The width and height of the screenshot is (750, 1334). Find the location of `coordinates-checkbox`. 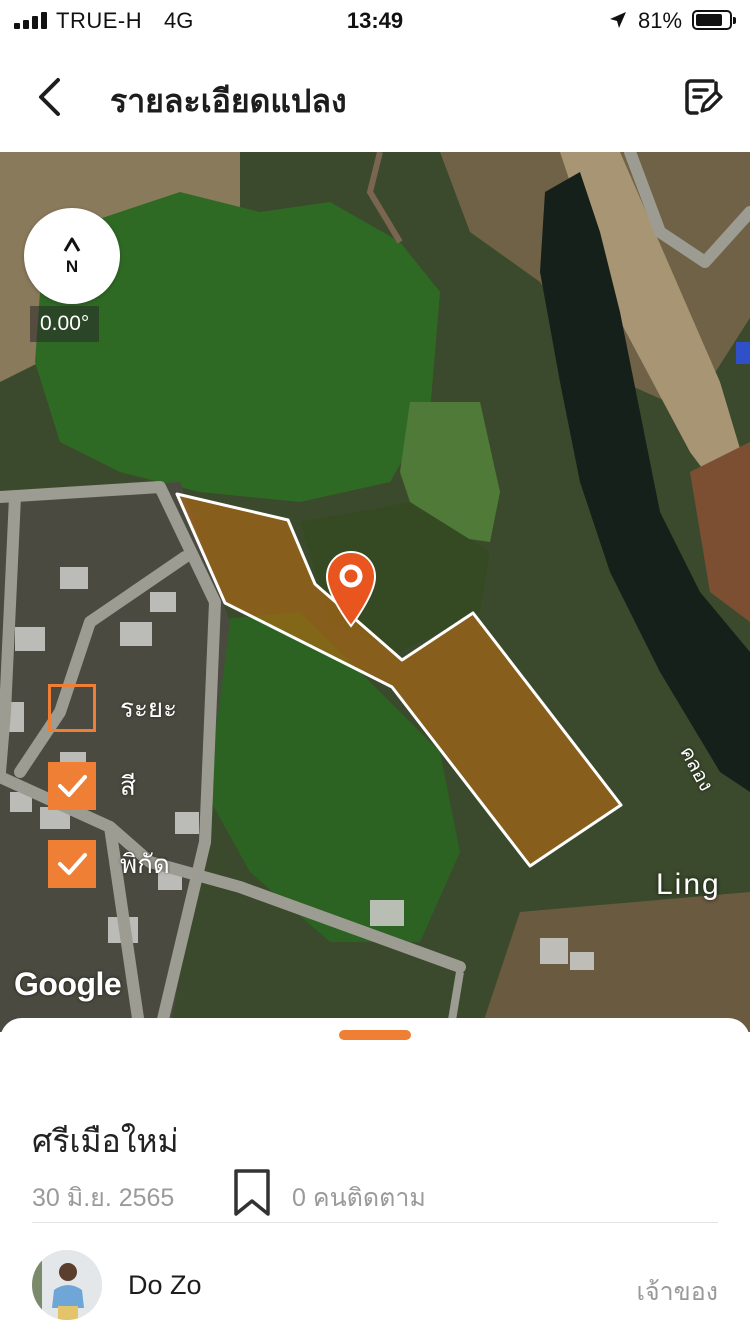

coordinates-checkbox is located at coordinates (72, 864).